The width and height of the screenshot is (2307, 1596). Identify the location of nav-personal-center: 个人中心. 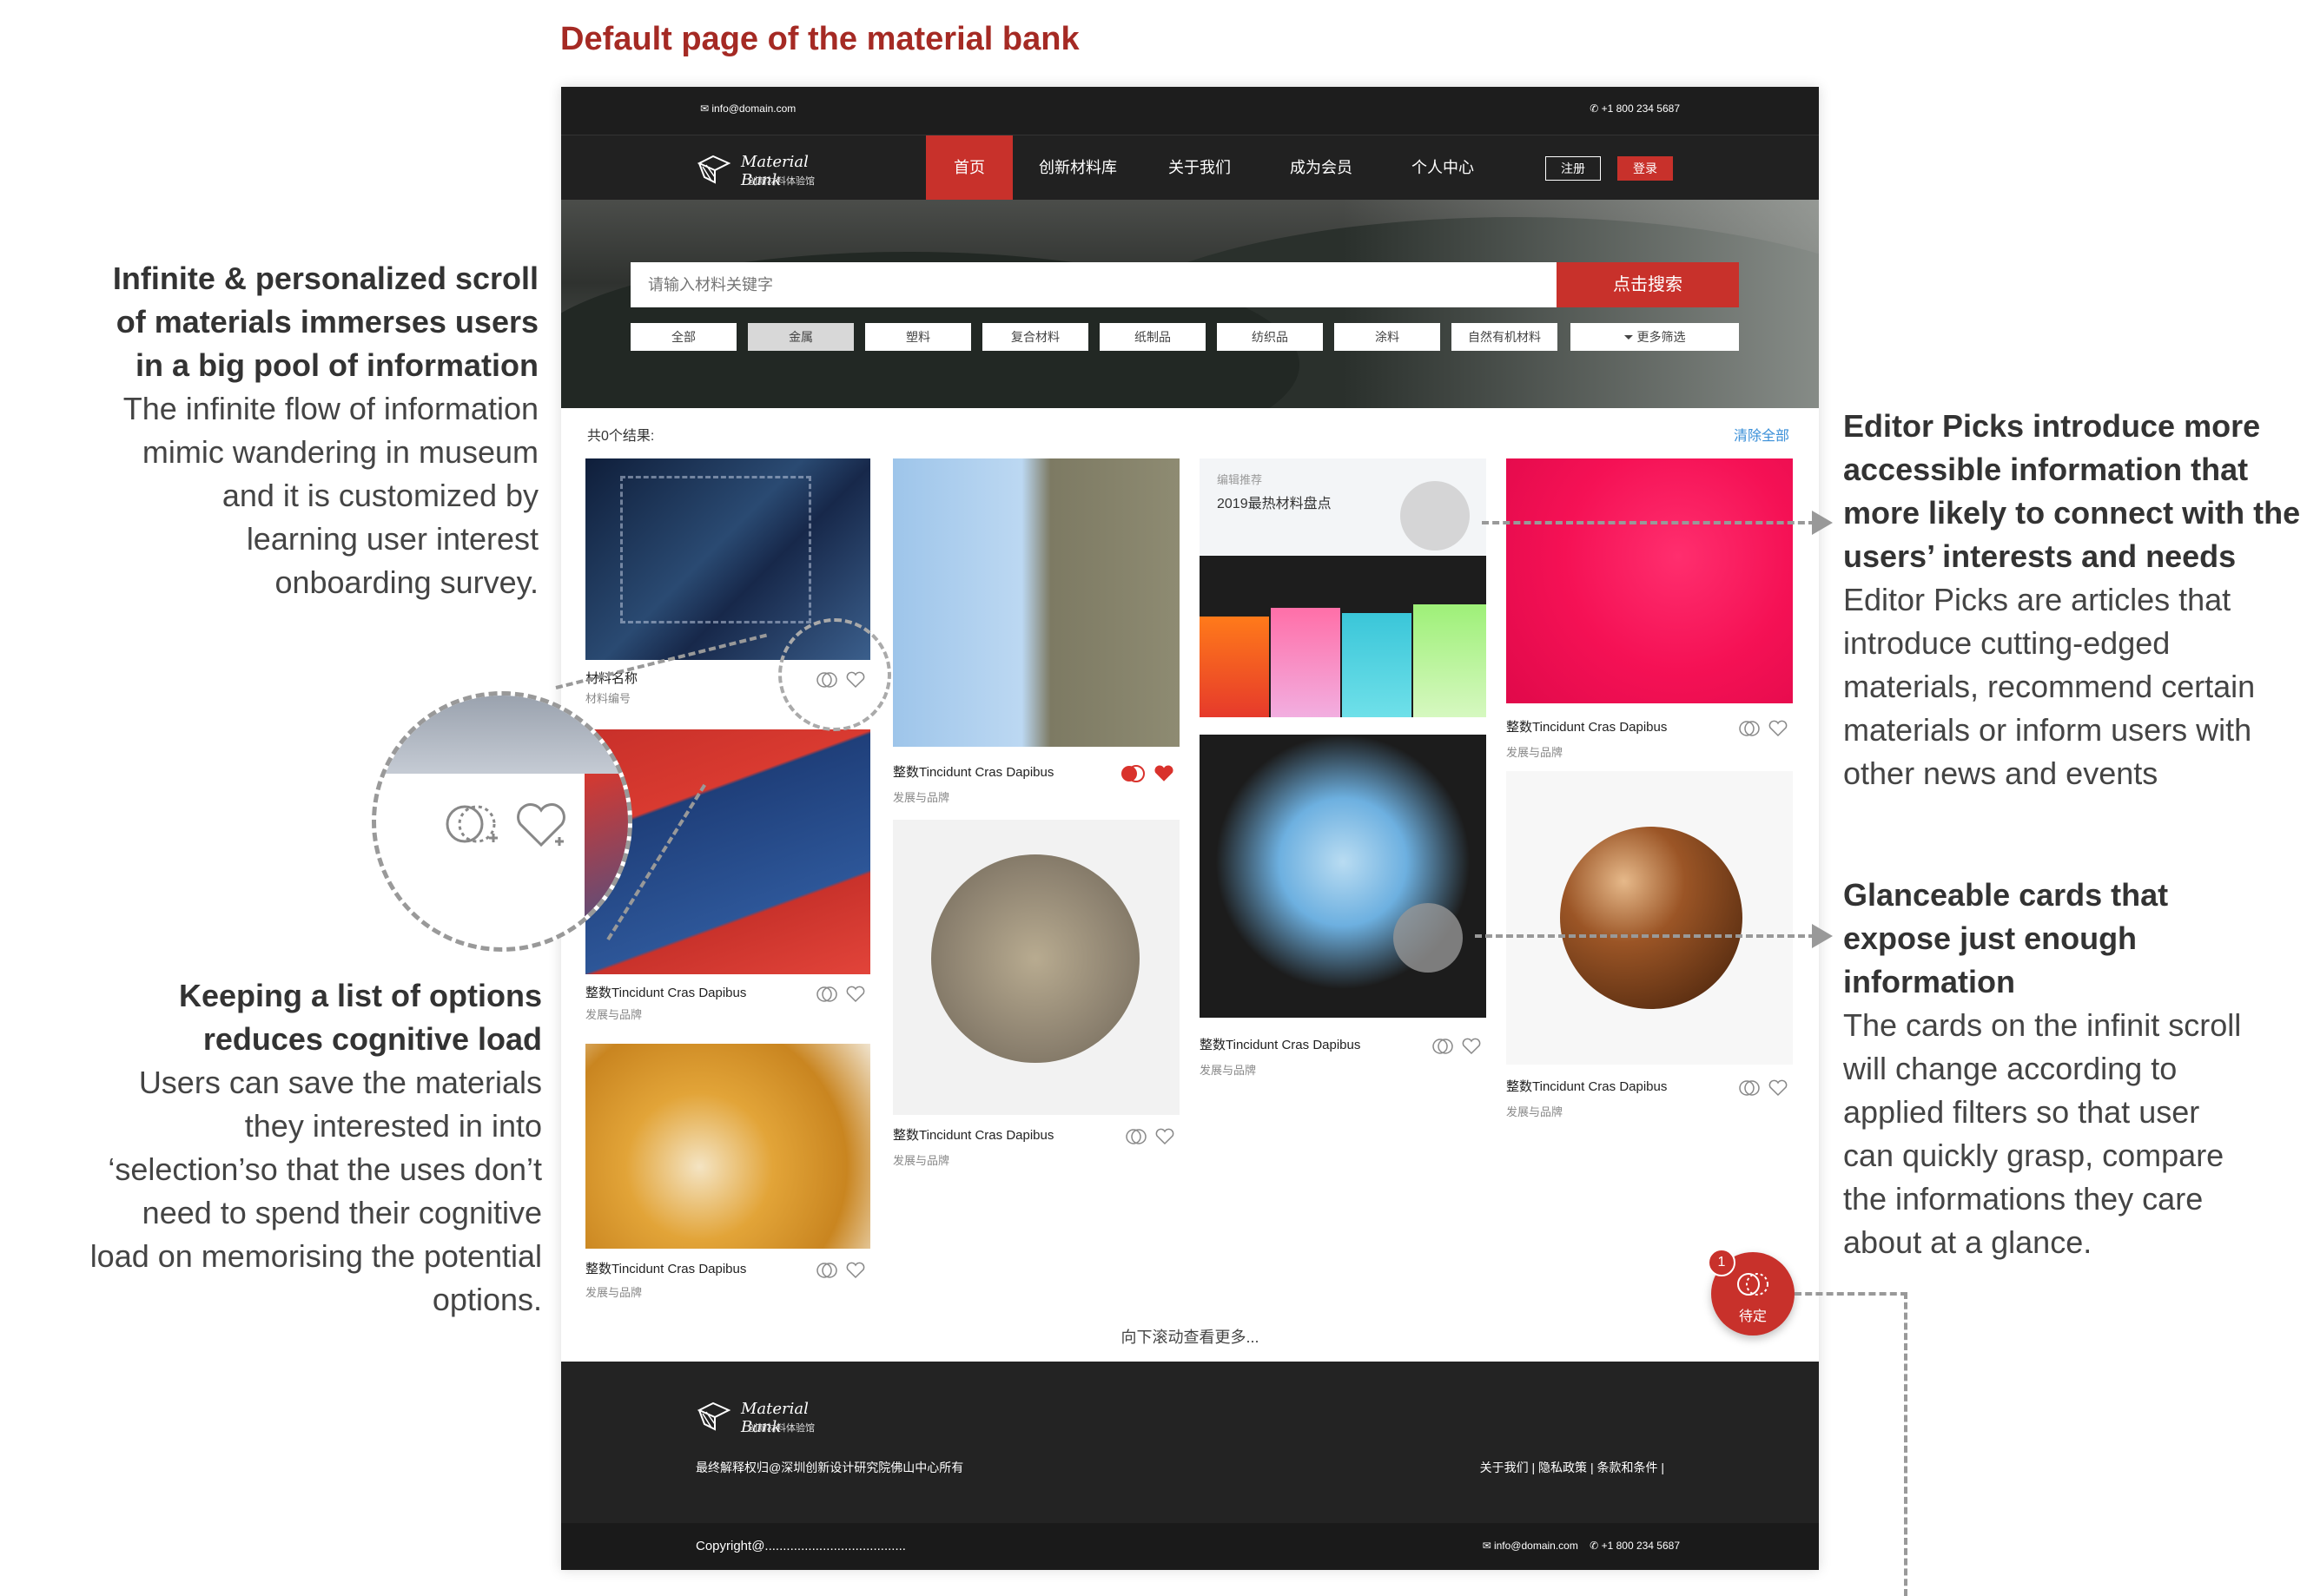
(1443, 167).